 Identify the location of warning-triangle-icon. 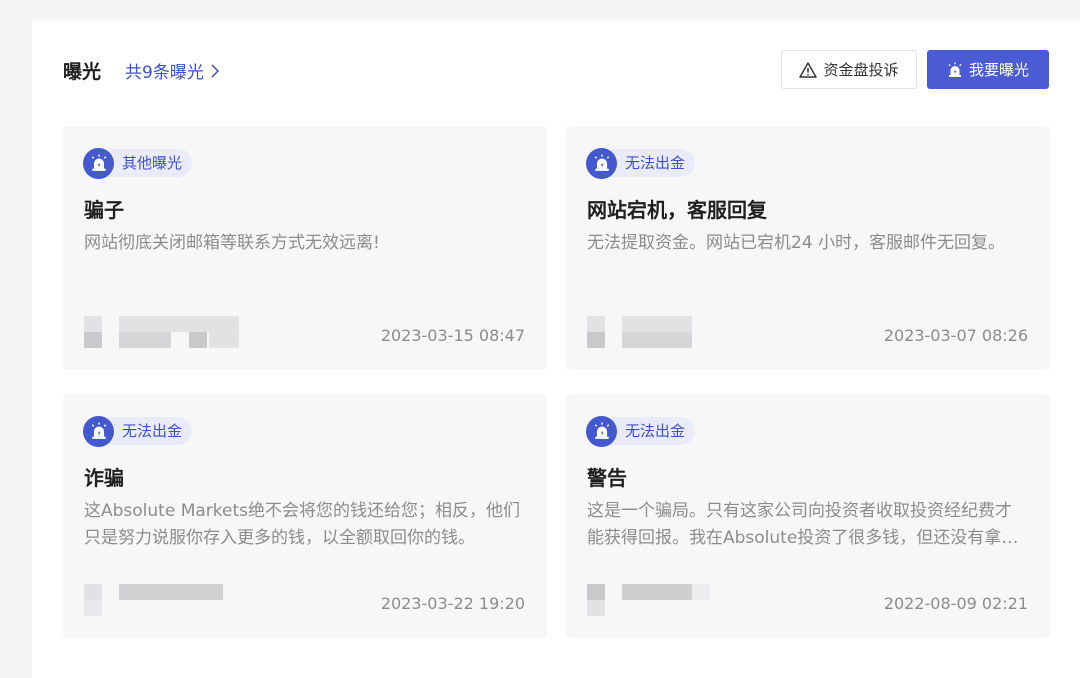
(808, 69).